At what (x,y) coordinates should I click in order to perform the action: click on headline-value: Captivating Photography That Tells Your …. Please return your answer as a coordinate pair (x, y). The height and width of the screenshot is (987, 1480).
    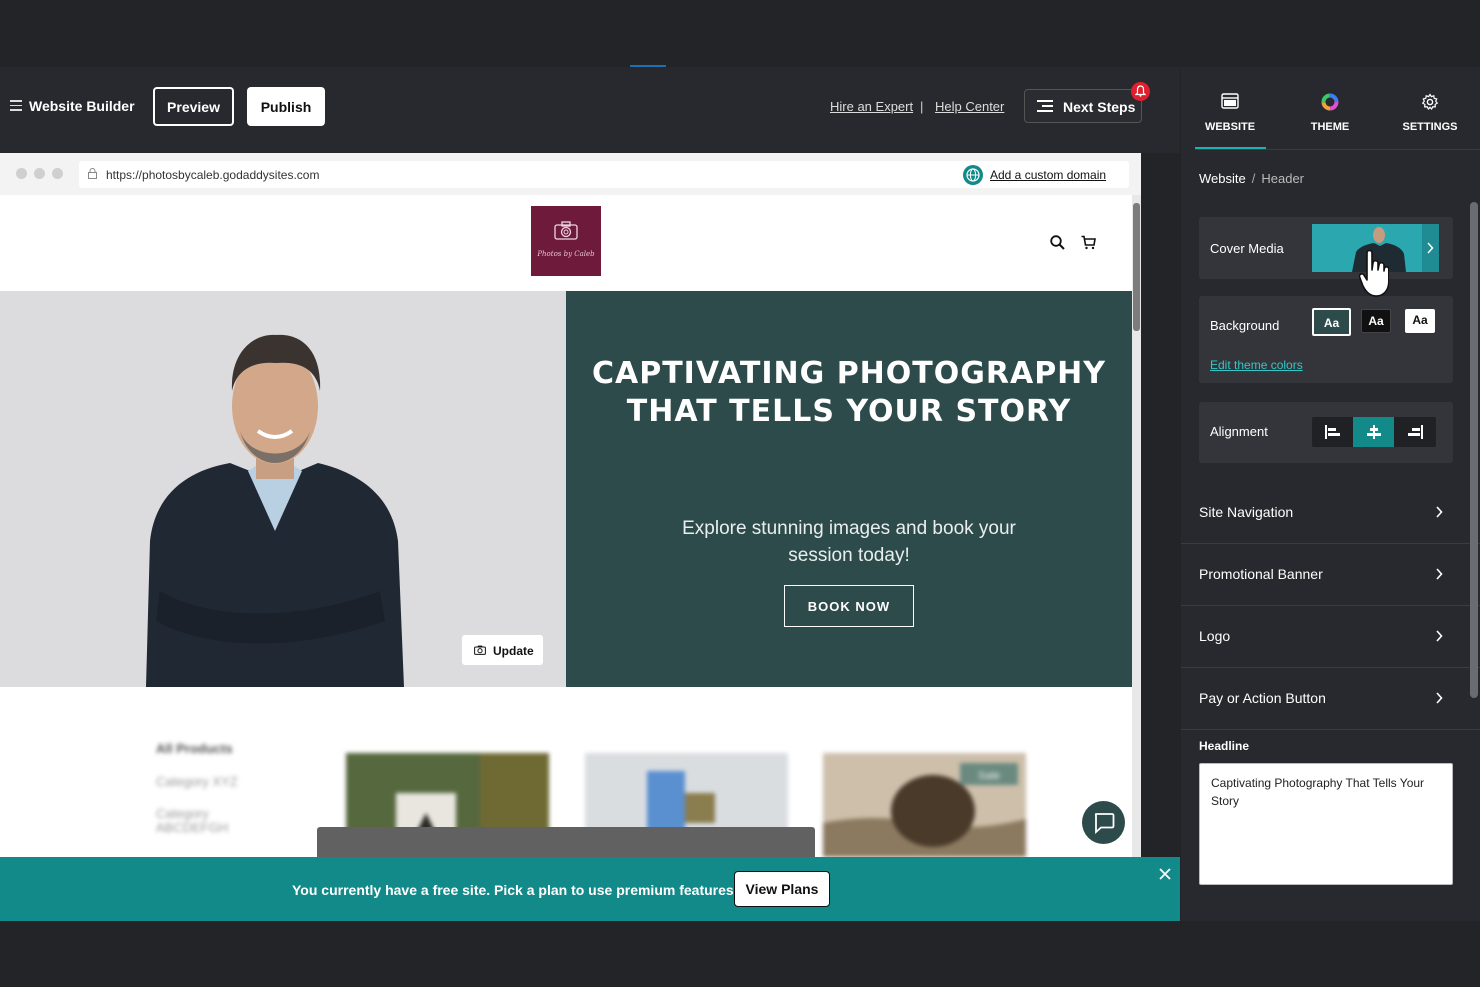
    Looking at the image, I should click on (1318, 792).